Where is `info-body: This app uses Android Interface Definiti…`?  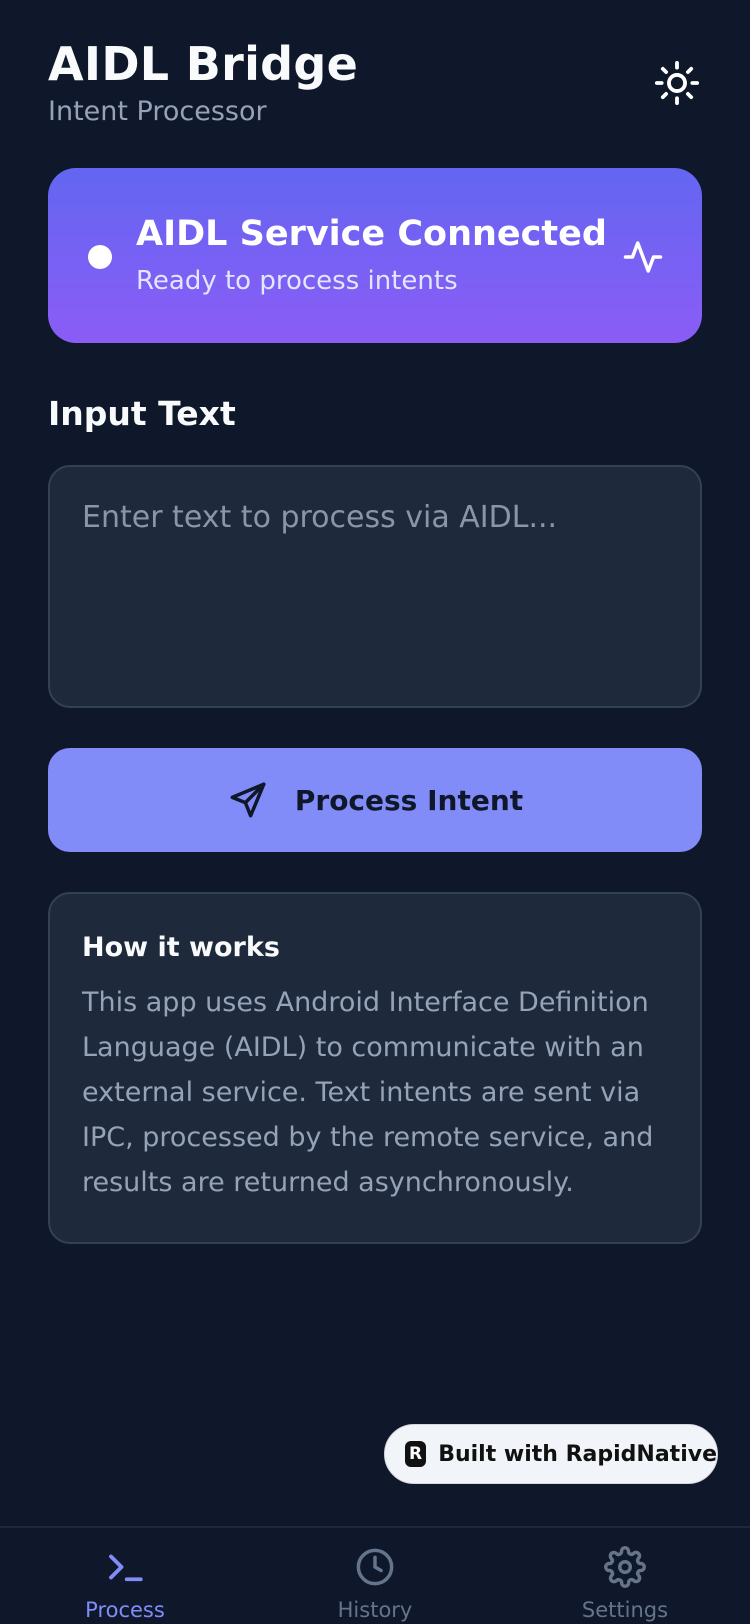 info-body: This app uses Android Interface Definiti… is located at coordinates (368, 1092).